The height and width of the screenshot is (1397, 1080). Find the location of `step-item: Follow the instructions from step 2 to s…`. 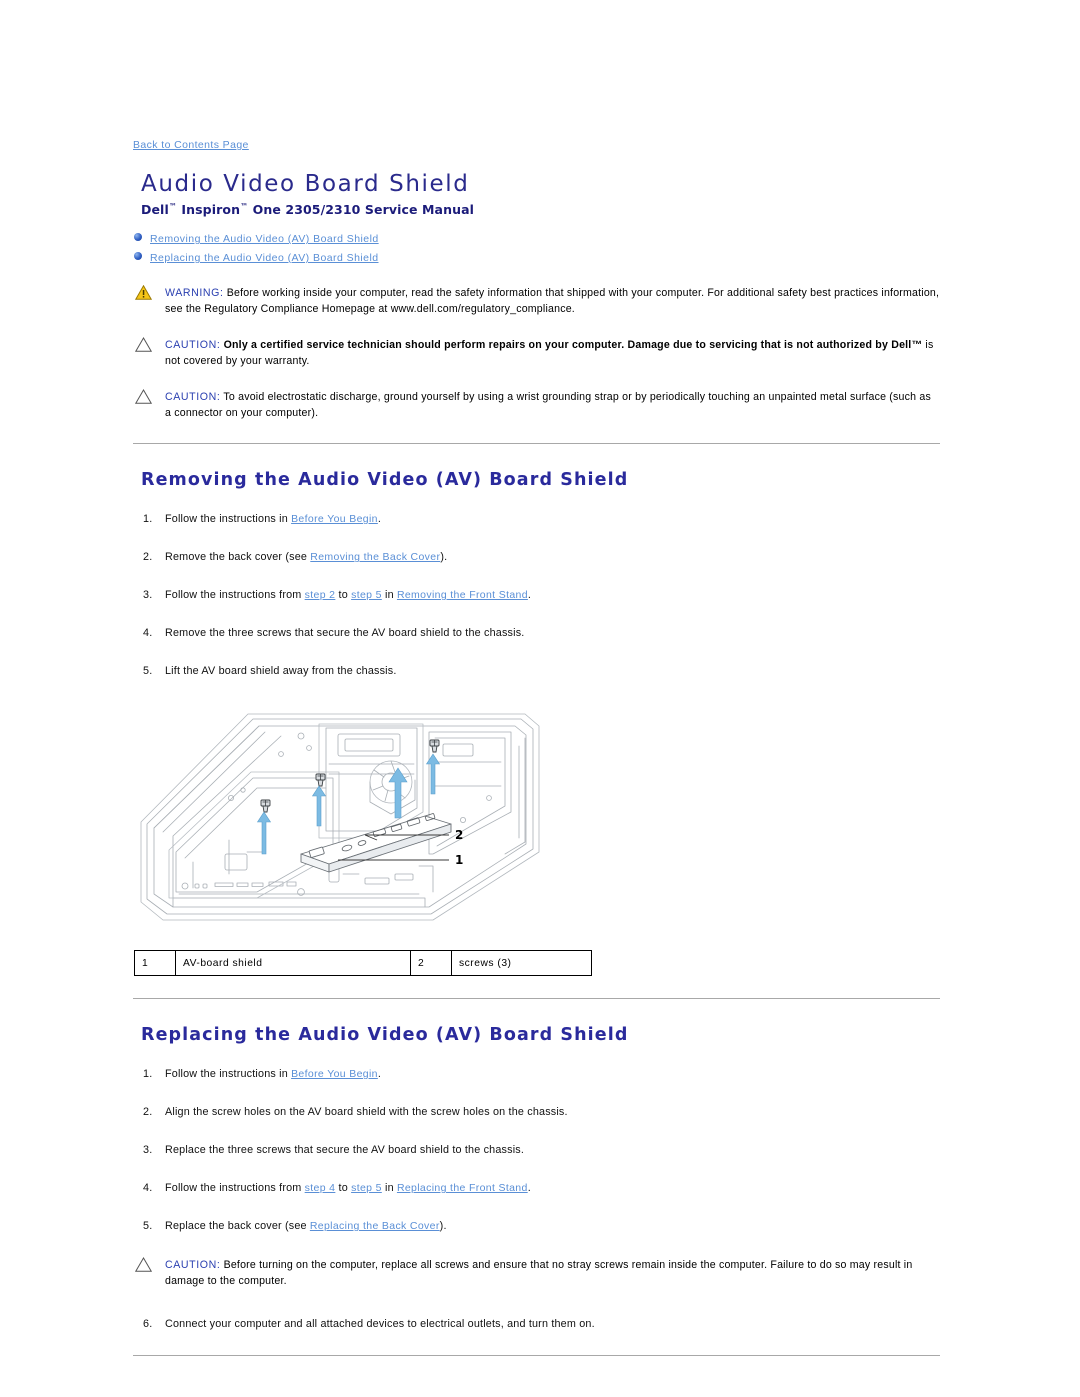

step-item: Follow the instructions from step 2 to s… is located at coordinates (536, 595).